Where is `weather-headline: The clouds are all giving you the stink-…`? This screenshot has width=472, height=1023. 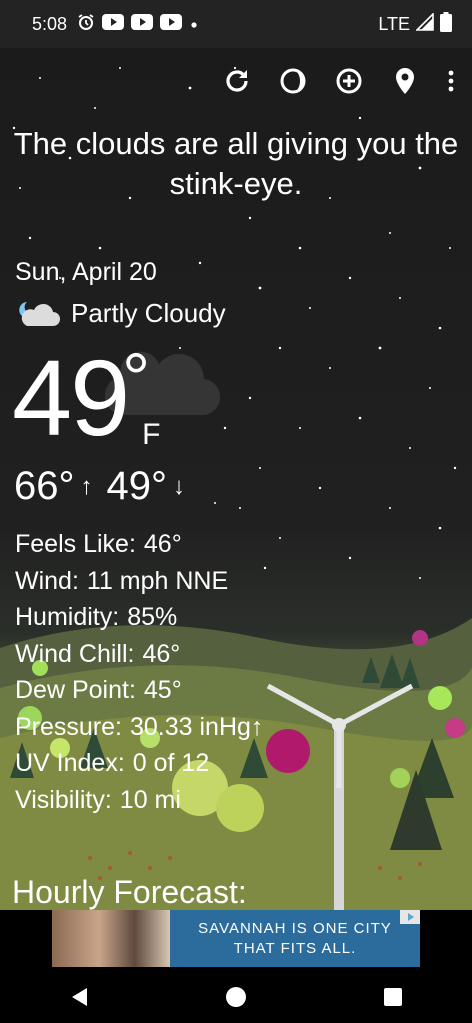 weather-headline: The clouds are all giving you the stink-… is located at coordinates (236, 163).